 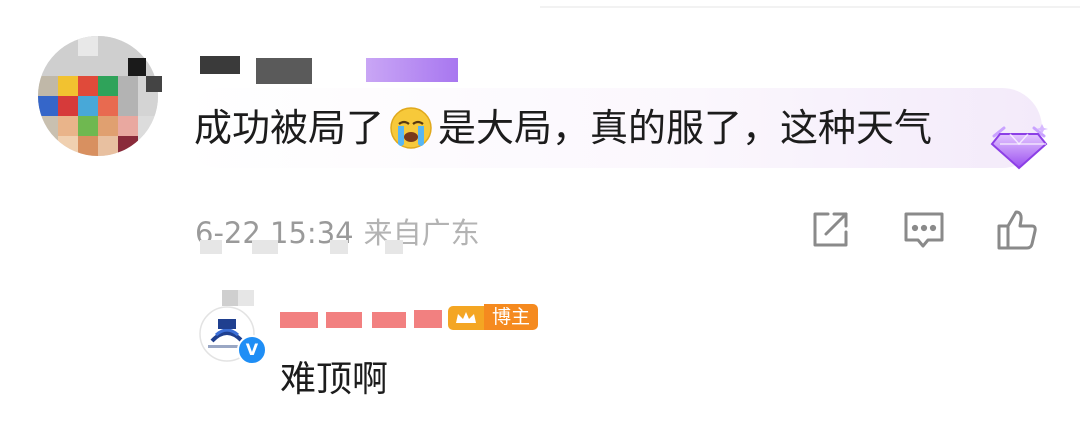 What do you see at coordinates (98, 96) in the screenshot?
I see `user-avatar` at bounding box center [98, 96].